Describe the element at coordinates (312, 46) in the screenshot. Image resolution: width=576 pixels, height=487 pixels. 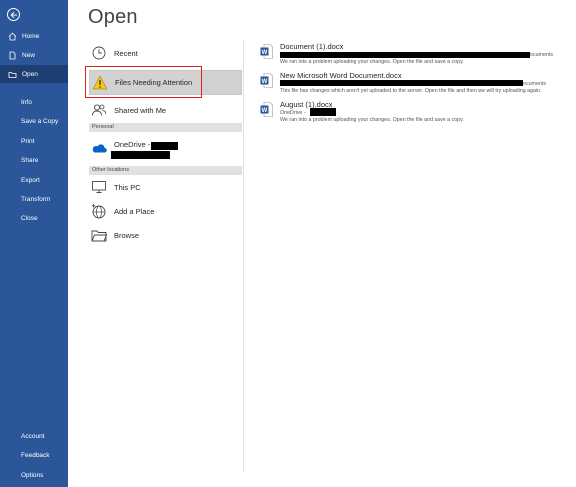
I see `file-name: Document (1).docx` at that location.